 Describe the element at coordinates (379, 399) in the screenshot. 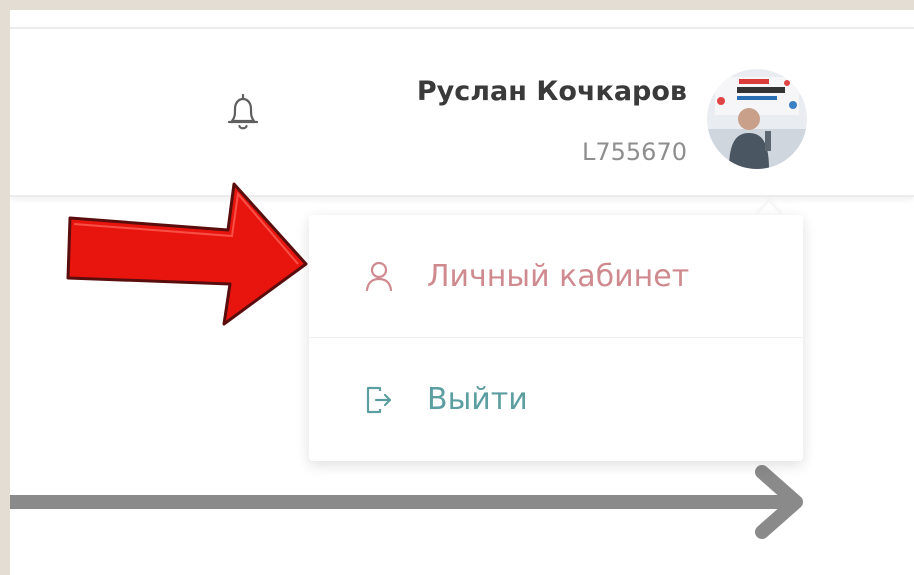

I see `logout-icon` at that location.